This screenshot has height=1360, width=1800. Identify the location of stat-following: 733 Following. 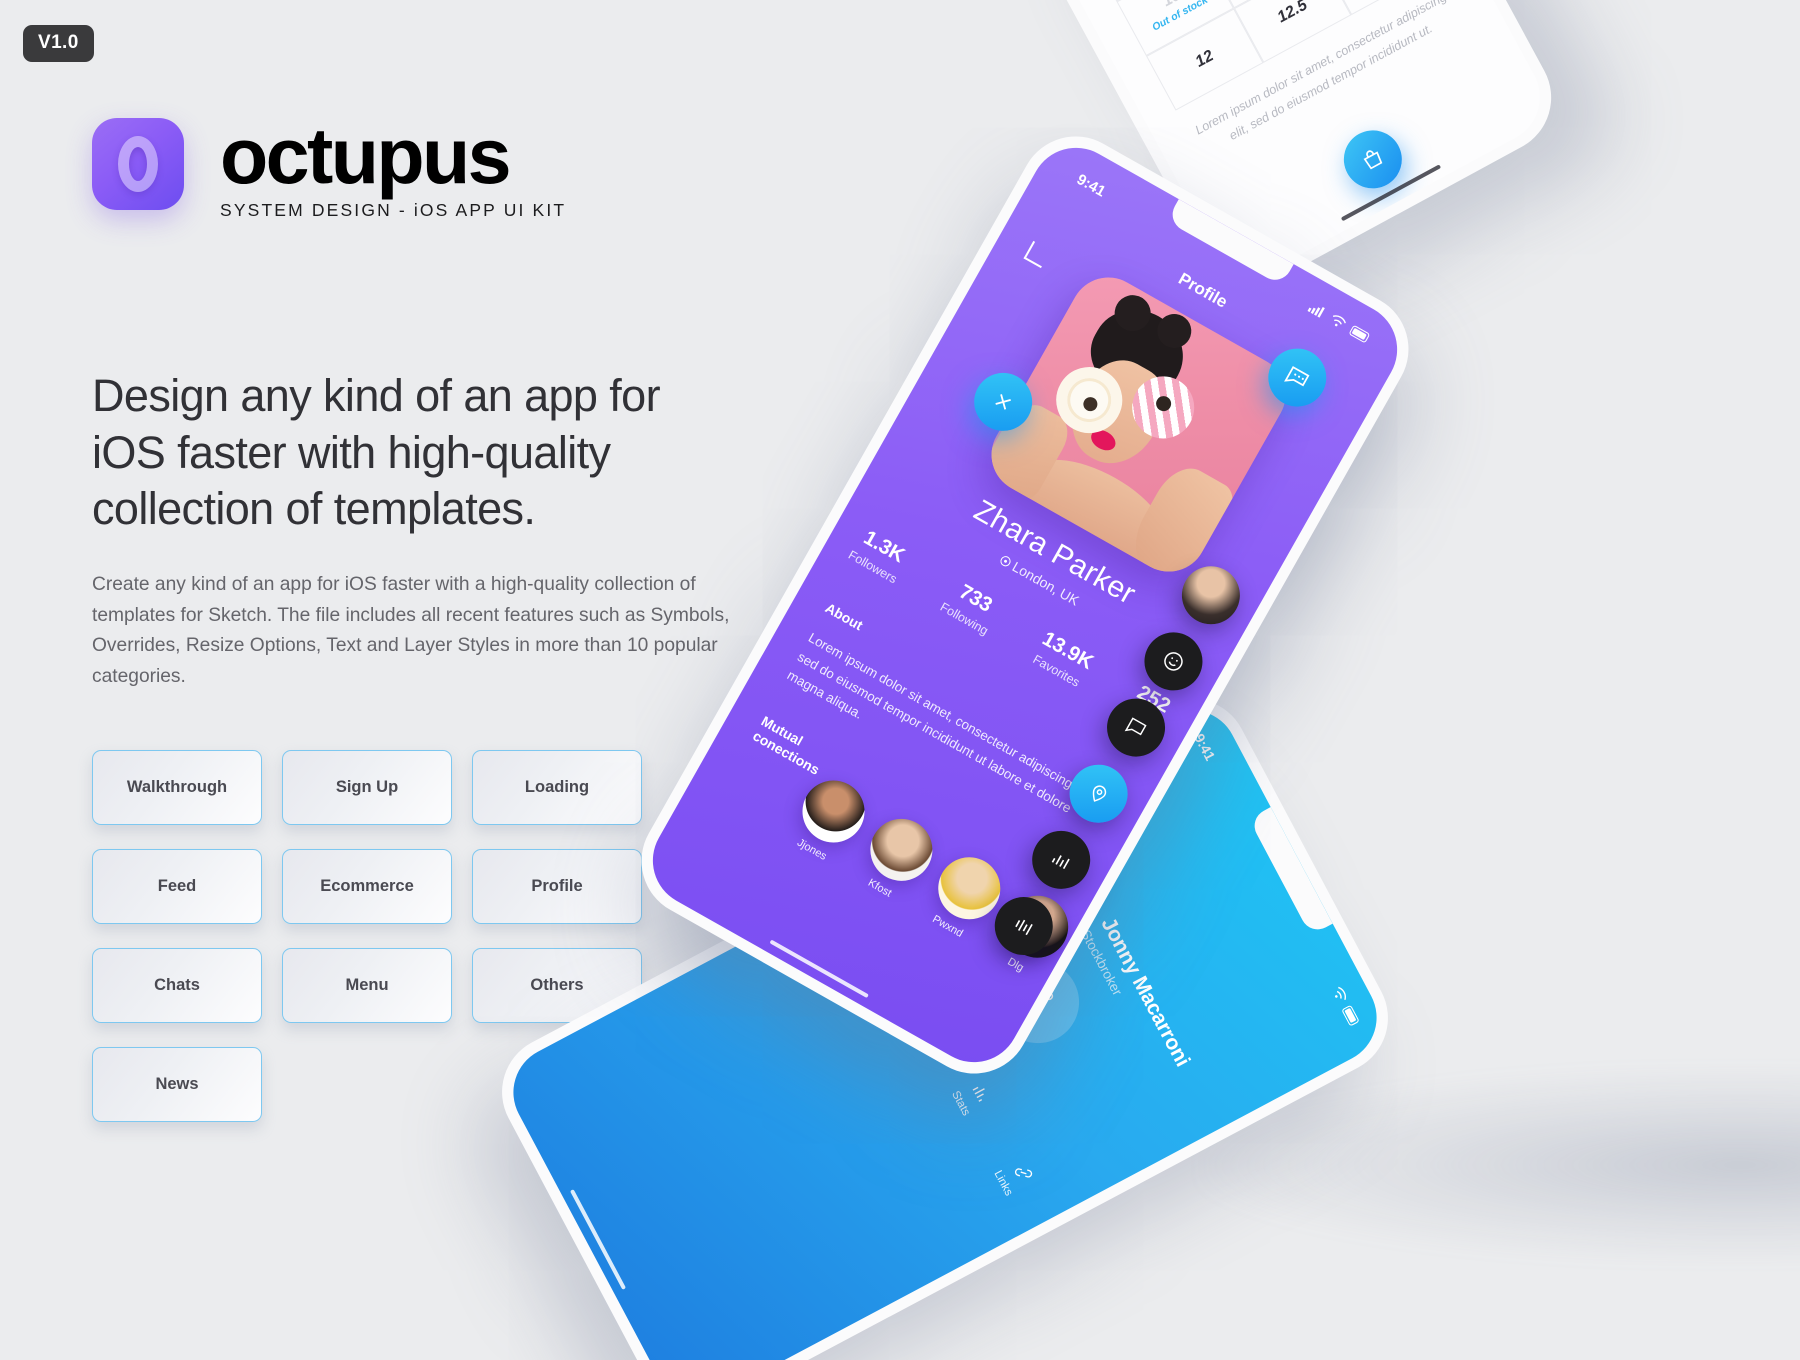
(971, 606).